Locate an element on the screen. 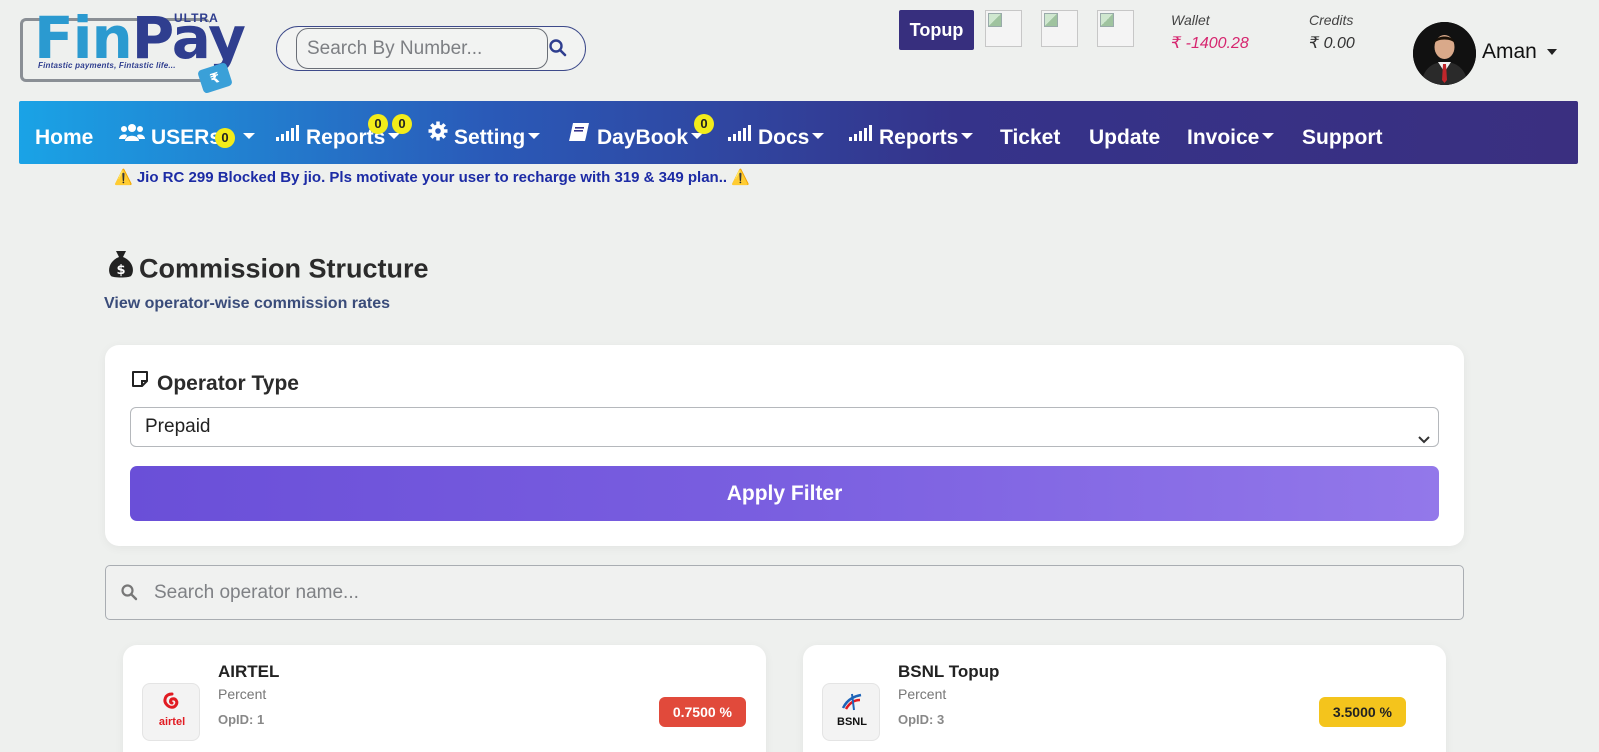 This screenshot has width=1599, height=752. user-name: Aman is located at coordinates (1509, 52).